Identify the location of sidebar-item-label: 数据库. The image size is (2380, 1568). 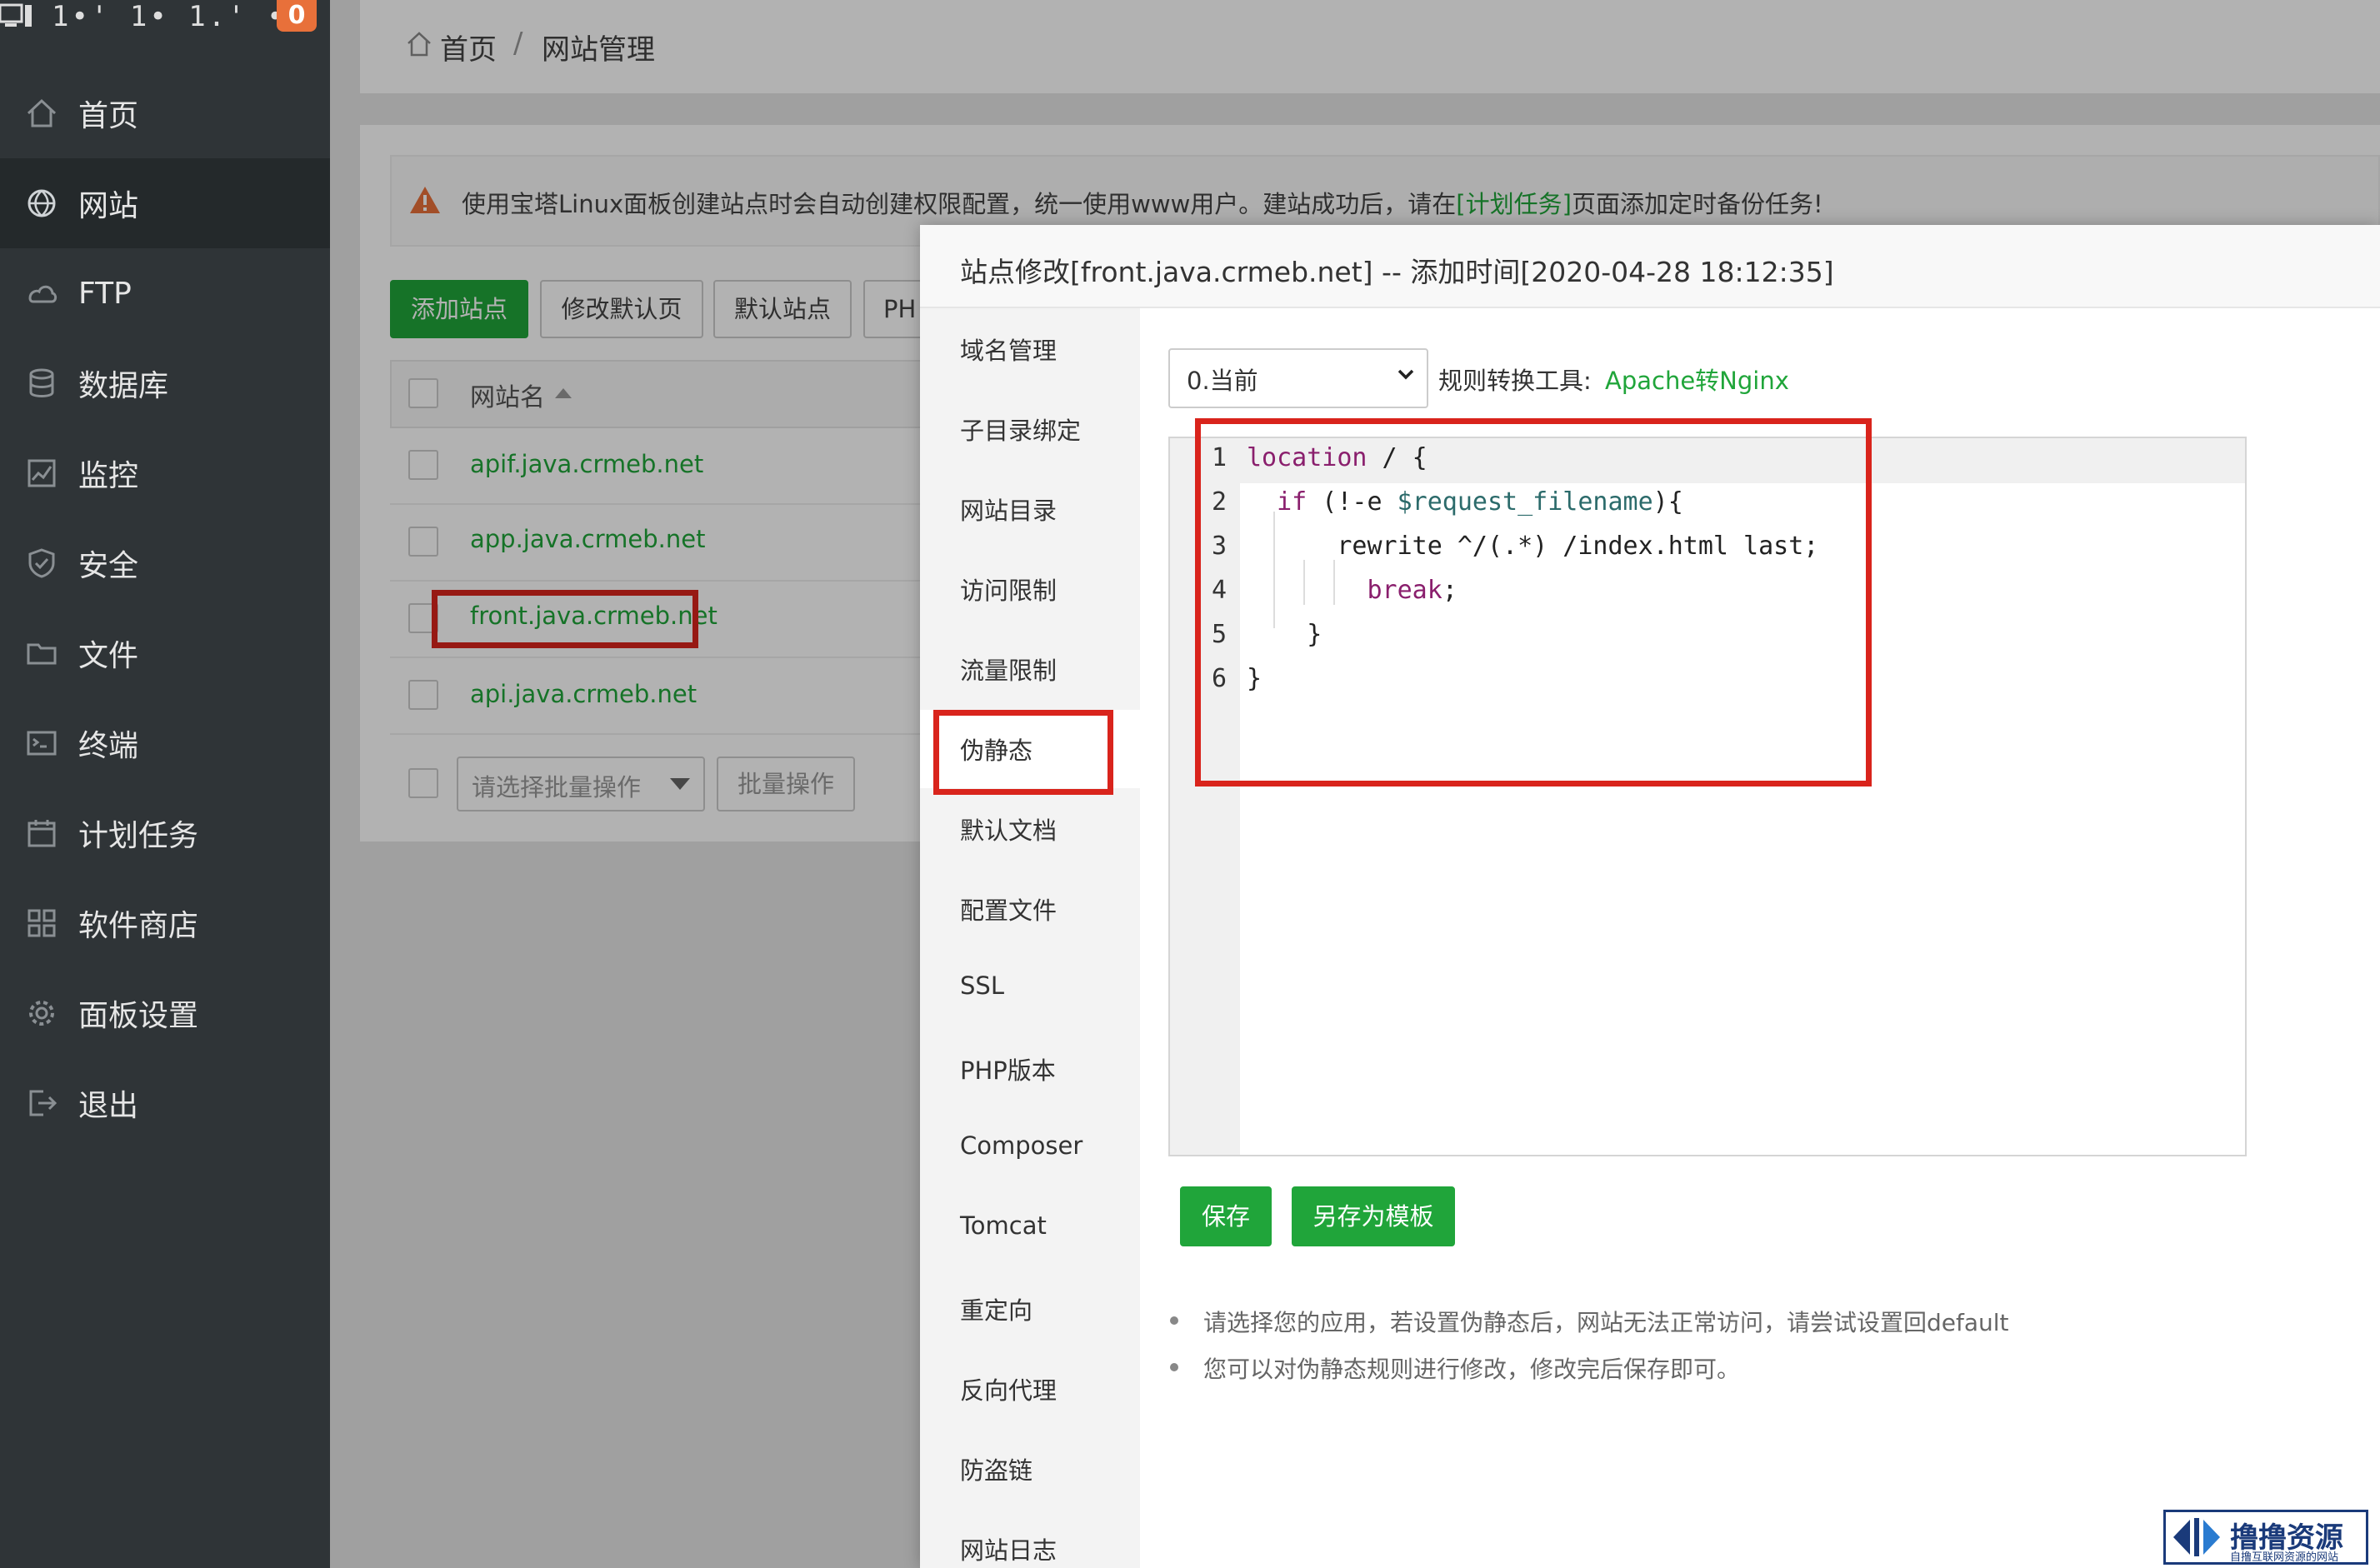
(123, 386).